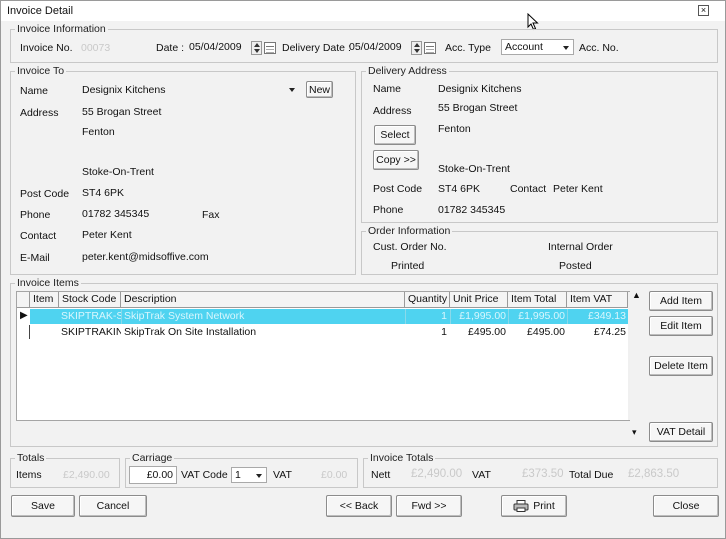 This screenshot has height=539, width=726. What do you see at coordinates (316, 48) in the screenshot?
I see `delivery-date-label: Delivery Date :` at bounding box center [316, 48].